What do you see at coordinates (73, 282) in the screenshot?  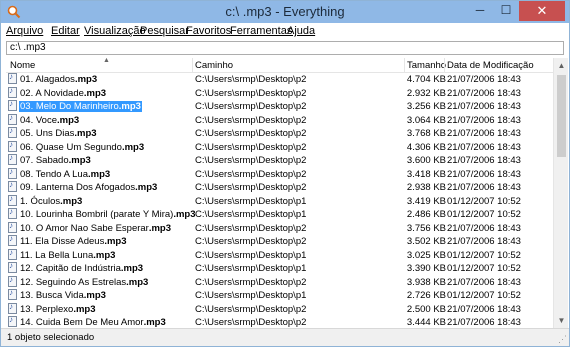 I see `file-name-prefix: 12. Seguindo As Estrelas` at bounding box center [73, 282].